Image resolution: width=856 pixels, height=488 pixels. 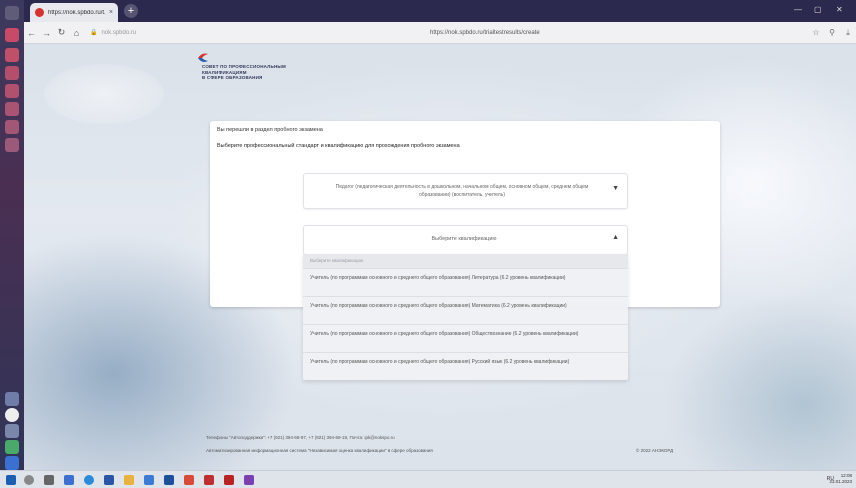 I want to click on tab-close-button: ×, so click(x=111, y=12).